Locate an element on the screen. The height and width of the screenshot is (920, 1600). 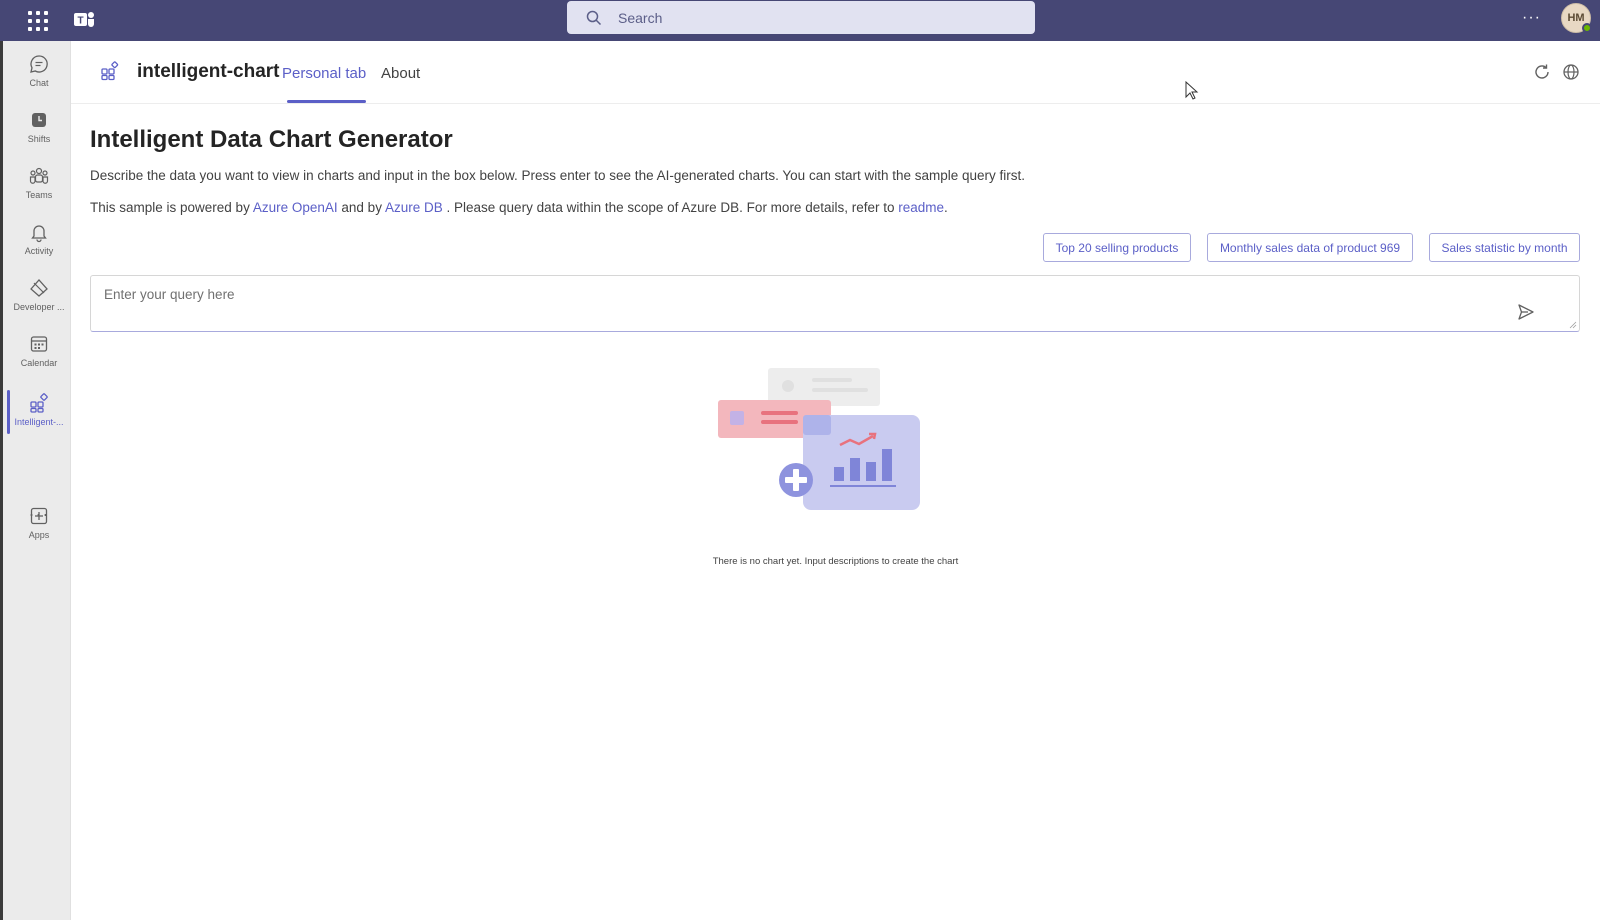
send-icon is located at coordinates (1526, 312).